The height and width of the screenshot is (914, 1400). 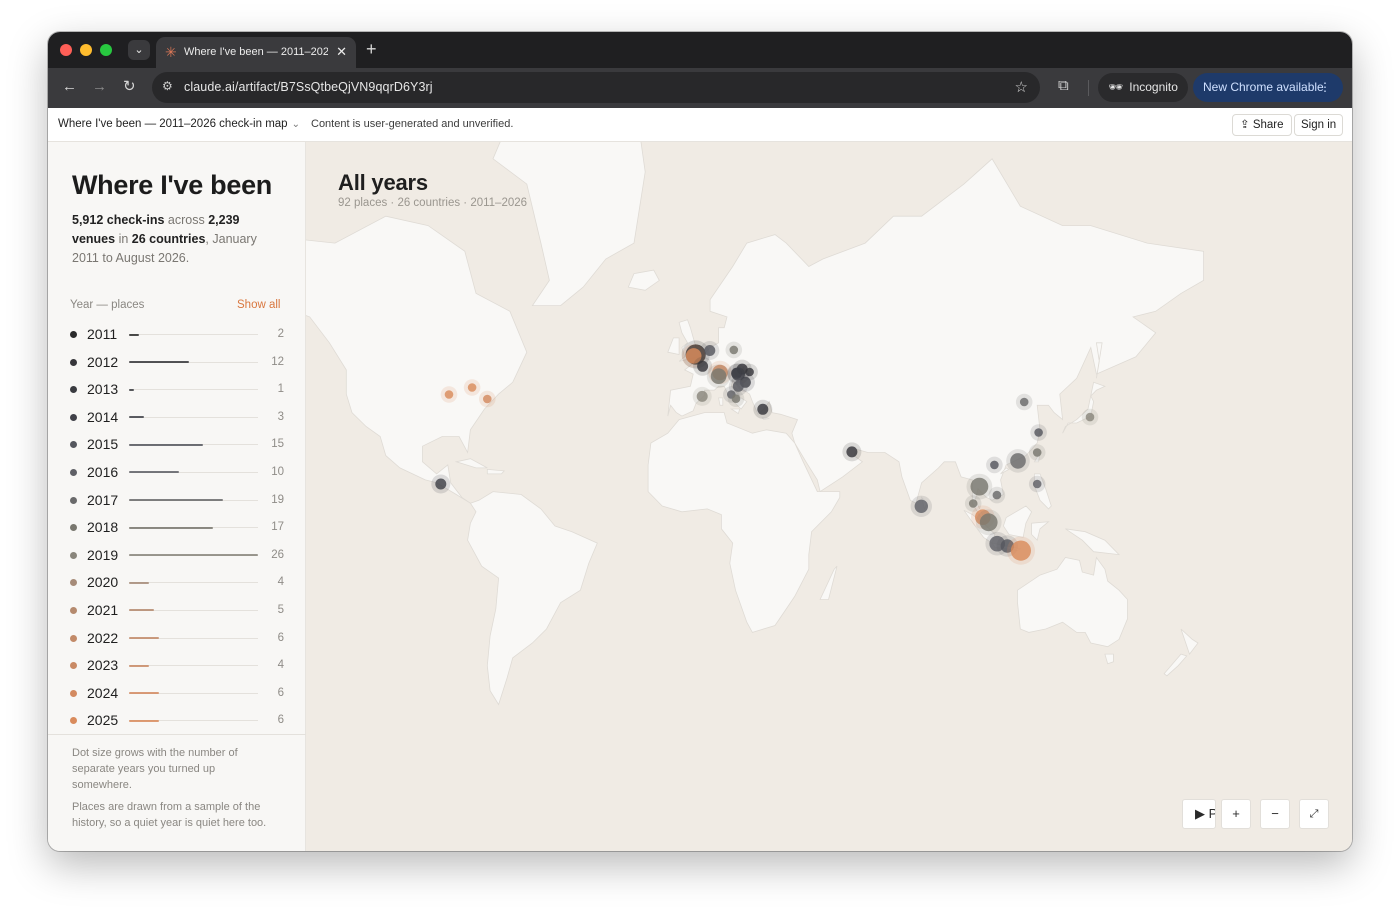 What do you see at coordinates (167, 86) in the screenshot?
I see `site-info-icon: ⚙` at bounding box center [167, 86].